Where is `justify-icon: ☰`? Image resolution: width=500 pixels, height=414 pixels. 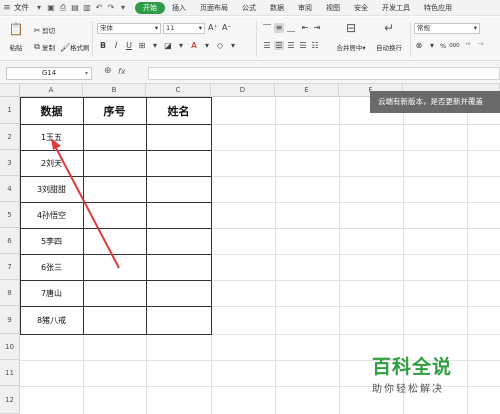 justify-icon: ☰ is located at coordinates (303, 45).